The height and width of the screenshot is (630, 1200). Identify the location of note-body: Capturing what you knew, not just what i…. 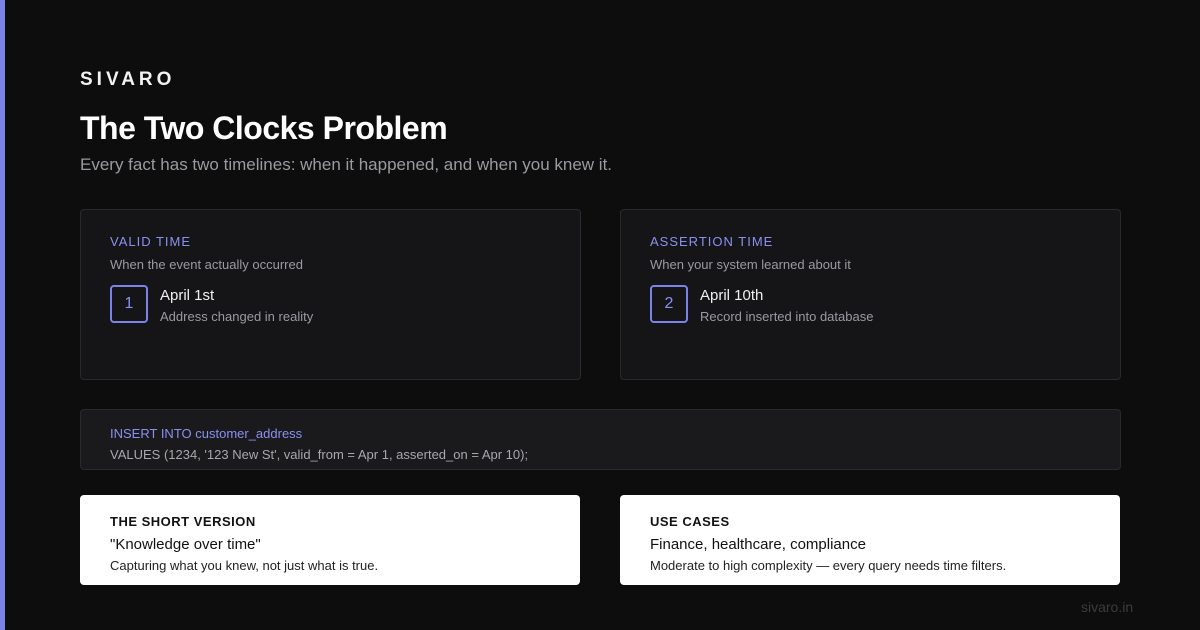
(244, 565).